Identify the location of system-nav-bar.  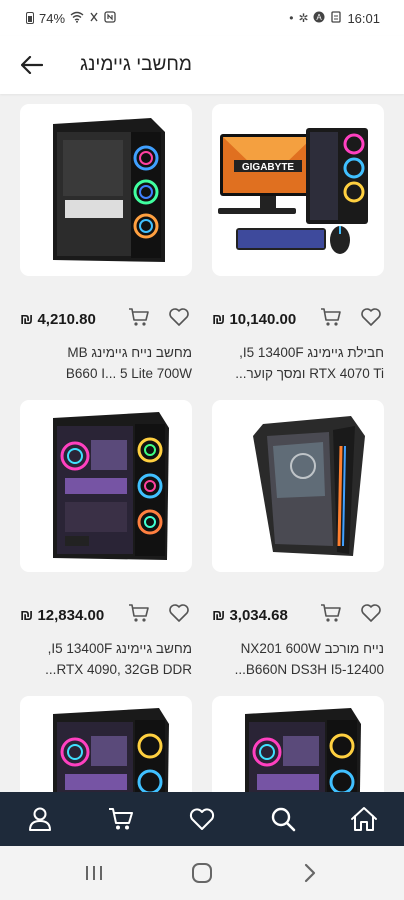
(202, 873).